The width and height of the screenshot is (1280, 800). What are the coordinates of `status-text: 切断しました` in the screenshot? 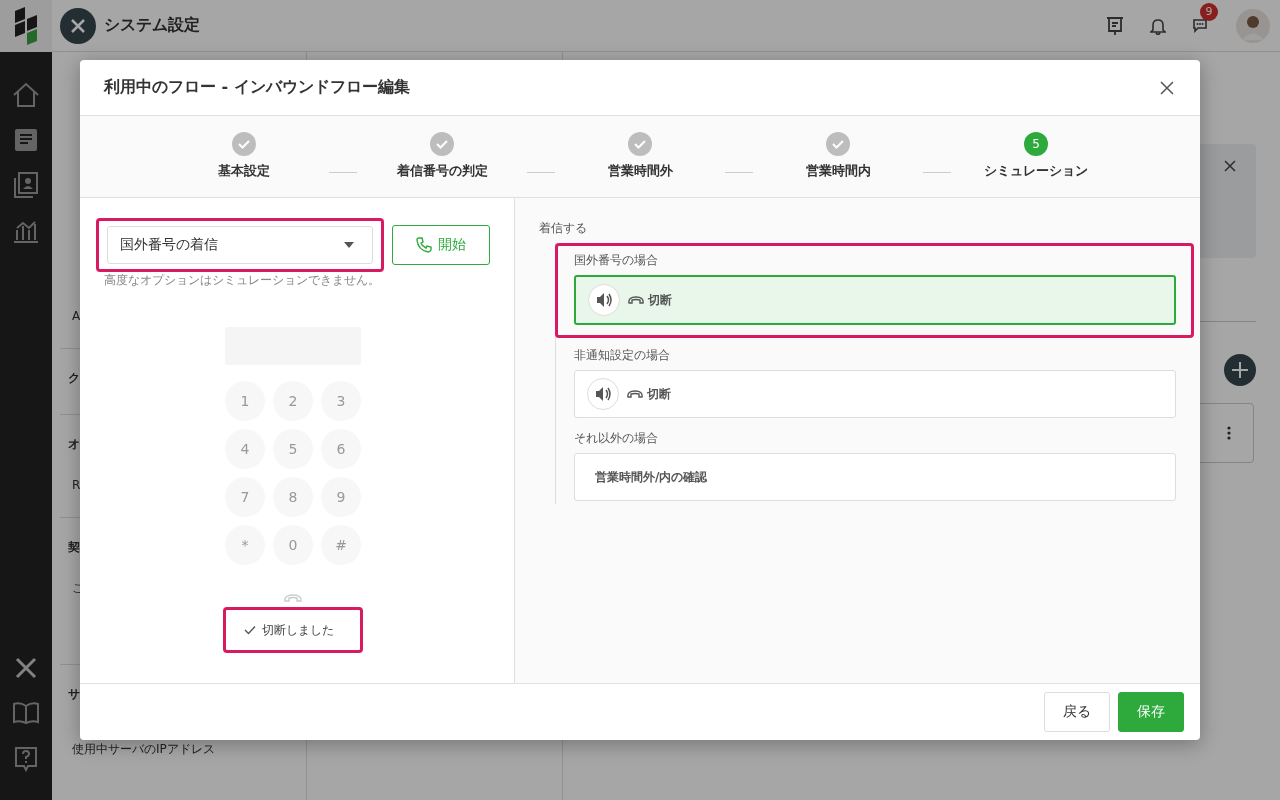 It's located at (298, 630).